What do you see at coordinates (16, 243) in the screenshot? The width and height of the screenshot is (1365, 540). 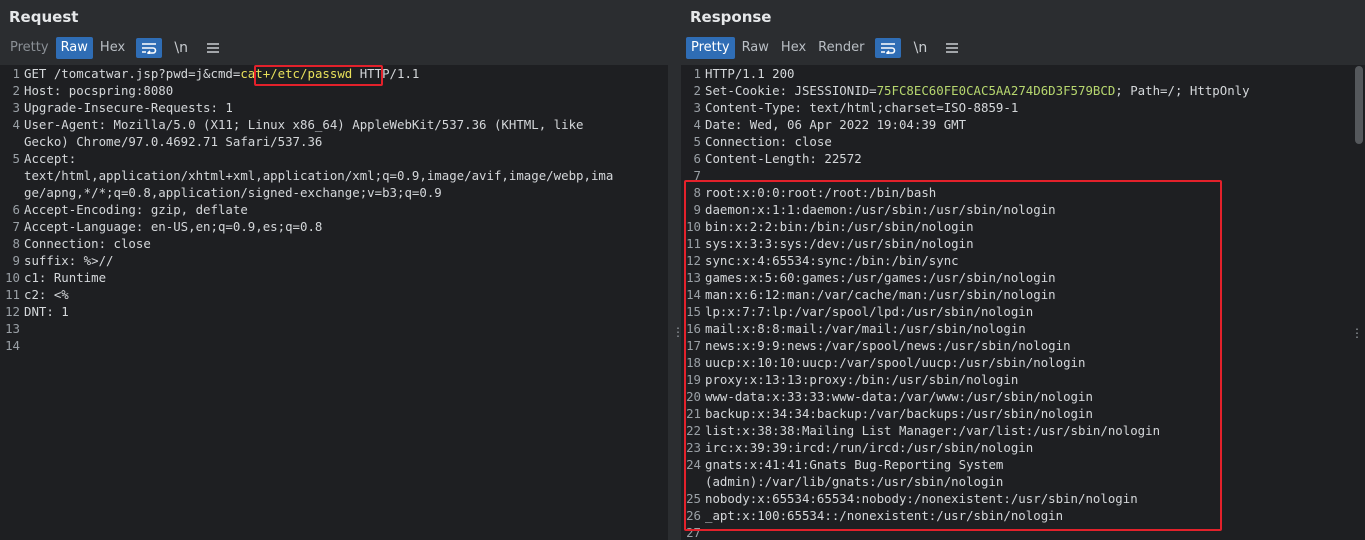 I see `line-number: 8` at bounding box center [16, 243].